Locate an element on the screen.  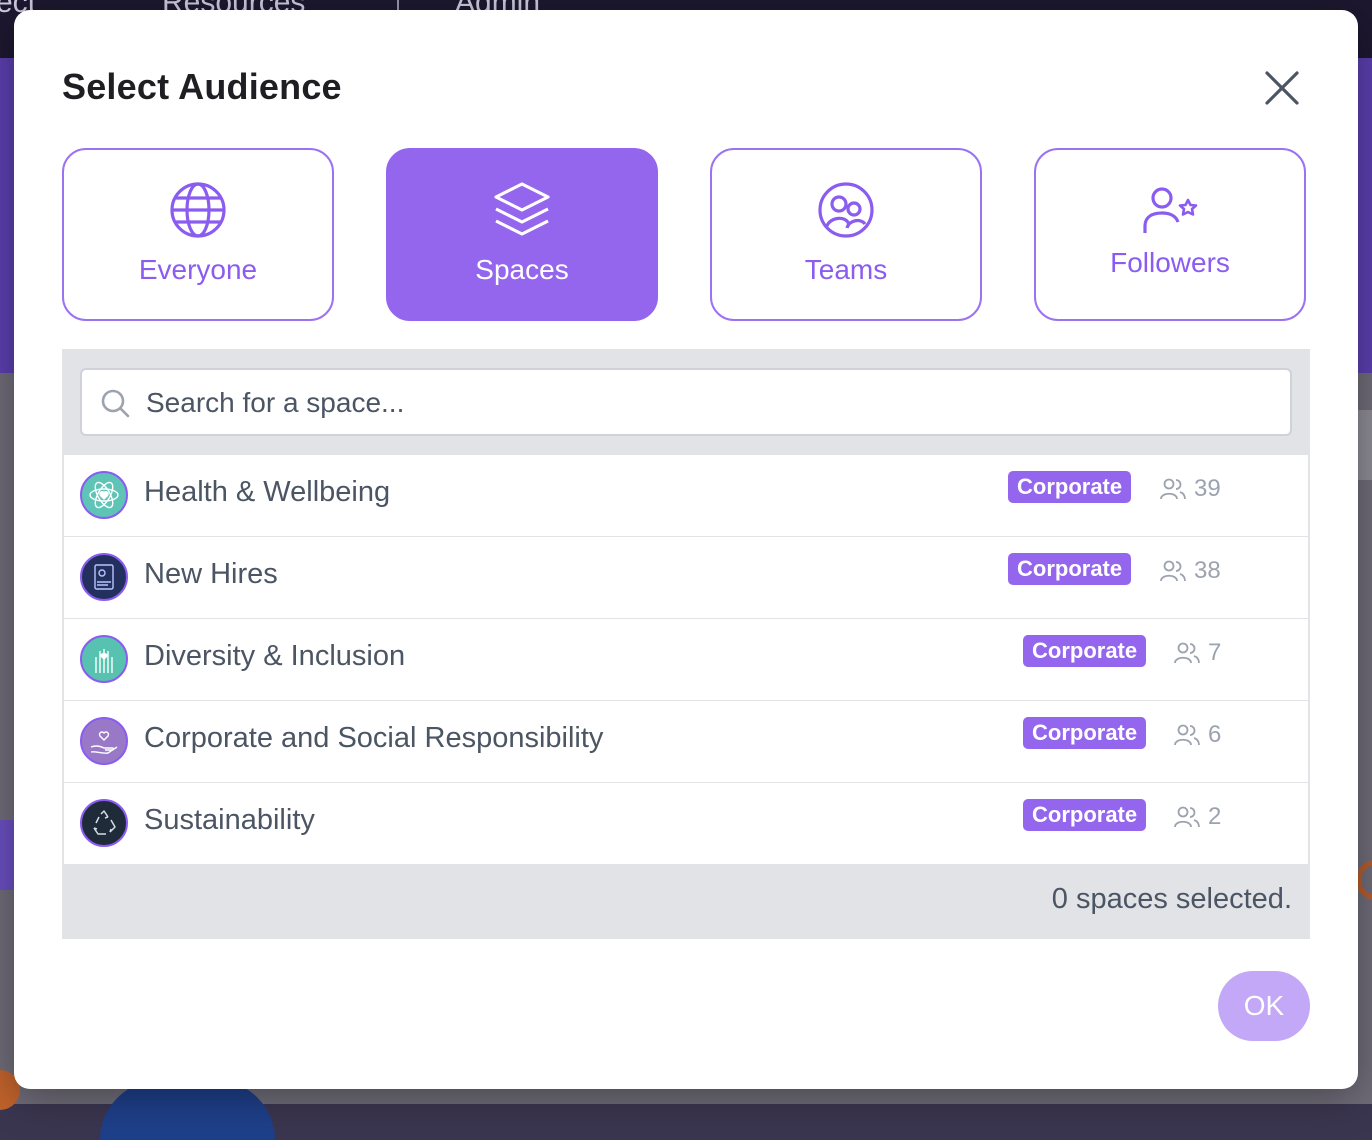
member-count: 38 is located at coordinates (1190, 571).